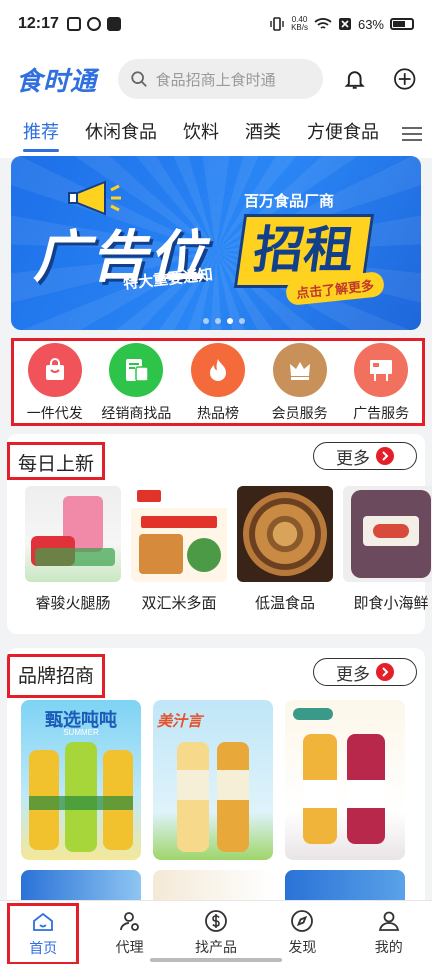 The height and width of the screenshot is (964, 432). What do you see at coordinates (354, 79) in the screenshot?
I see `bell-icon` at bounding box center [354, 79].